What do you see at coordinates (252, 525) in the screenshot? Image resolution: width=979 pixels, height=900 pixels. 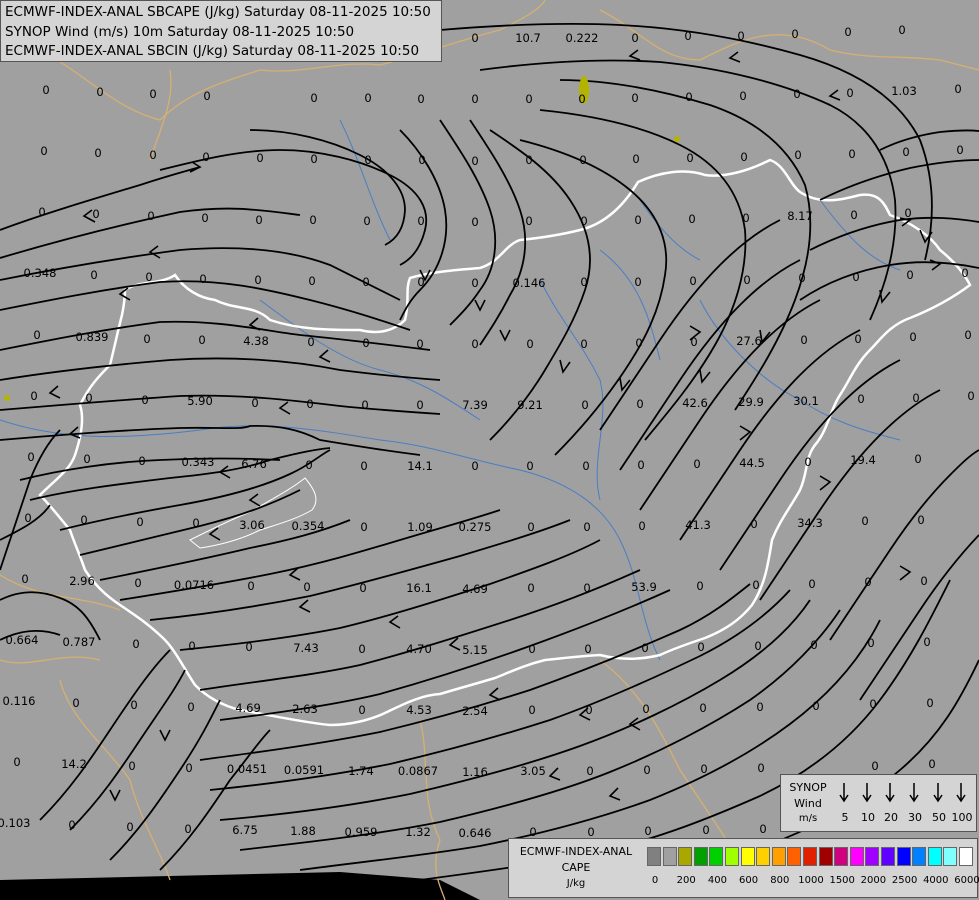 I see `cape-value: 3.06` at bounding box center [252, 525].